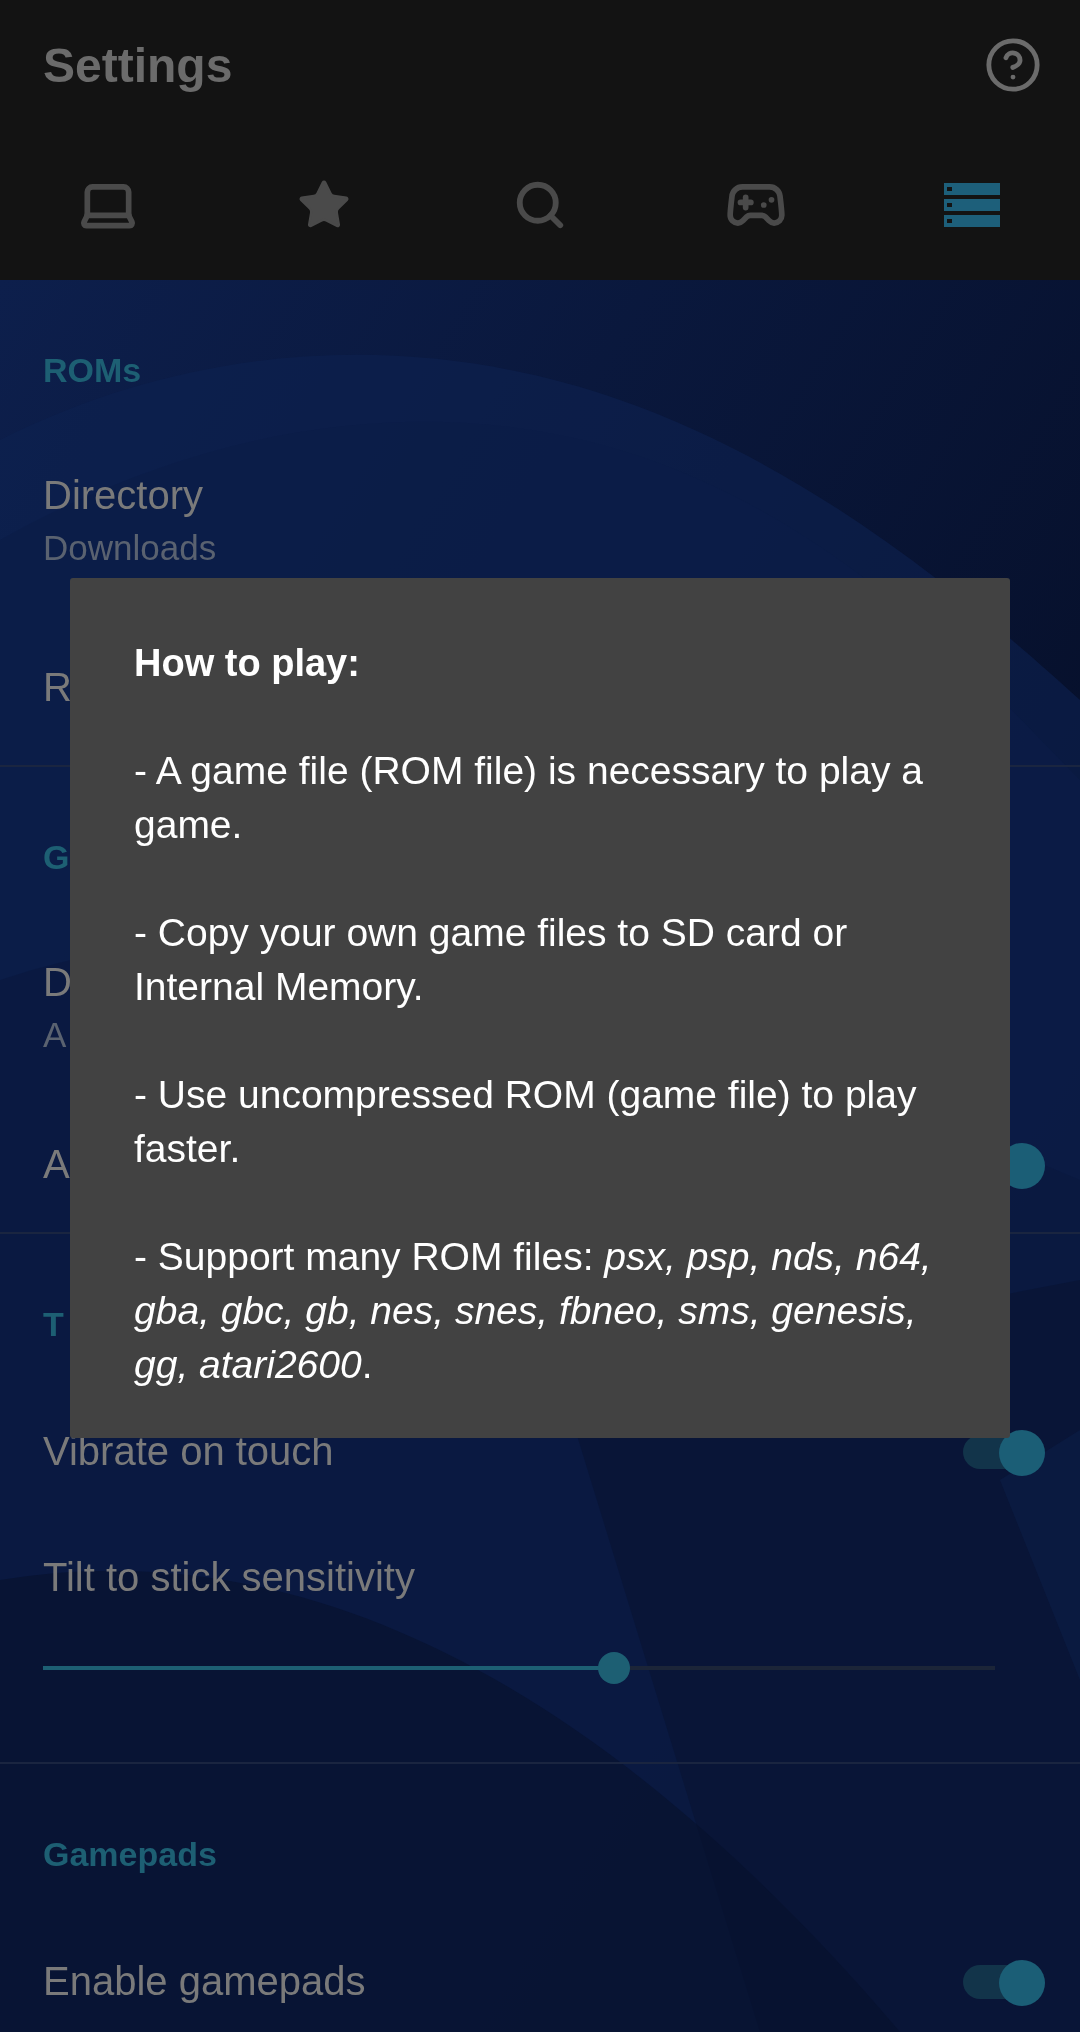  Describe the element at coordinates (130, 547) in the screenshot. I see `setting-value: Downloads` at that location.